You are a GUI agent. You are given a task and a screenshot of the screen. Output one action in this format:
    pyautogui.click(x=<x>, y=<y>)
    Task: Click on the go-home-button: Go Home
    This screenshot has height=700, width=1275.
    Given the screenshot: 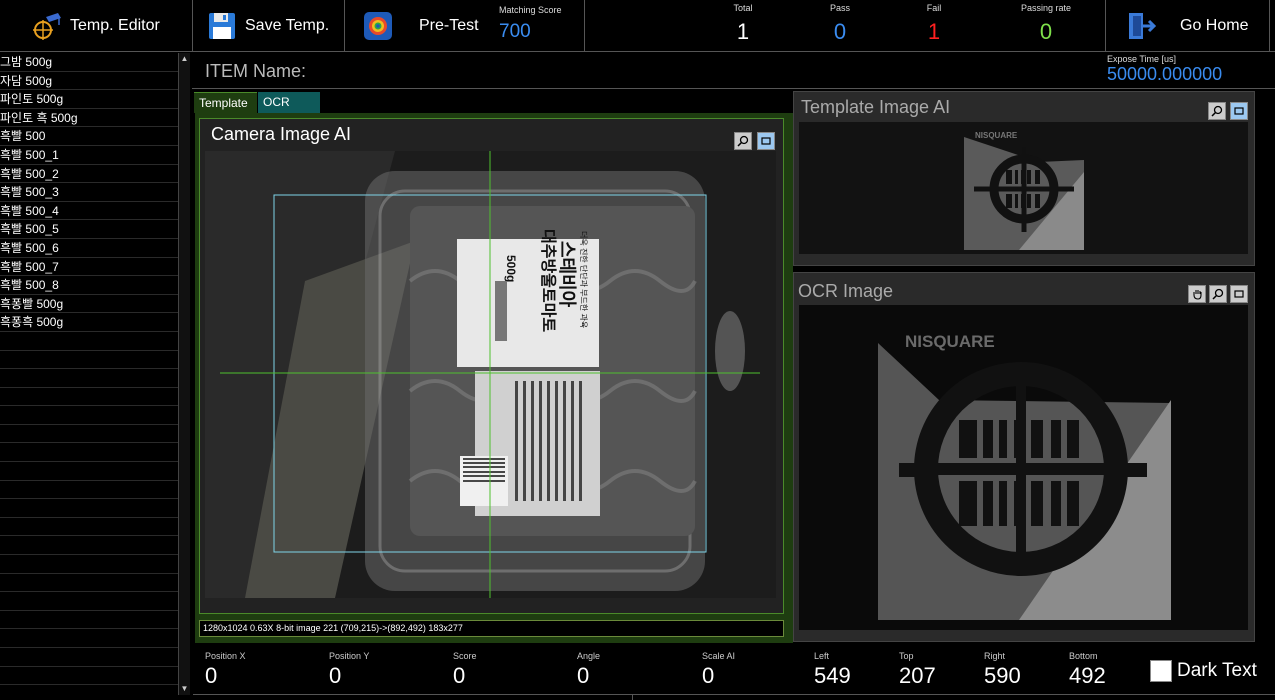 What is the action you would take?
    pyautogui.click(x=1187, y=26)
    